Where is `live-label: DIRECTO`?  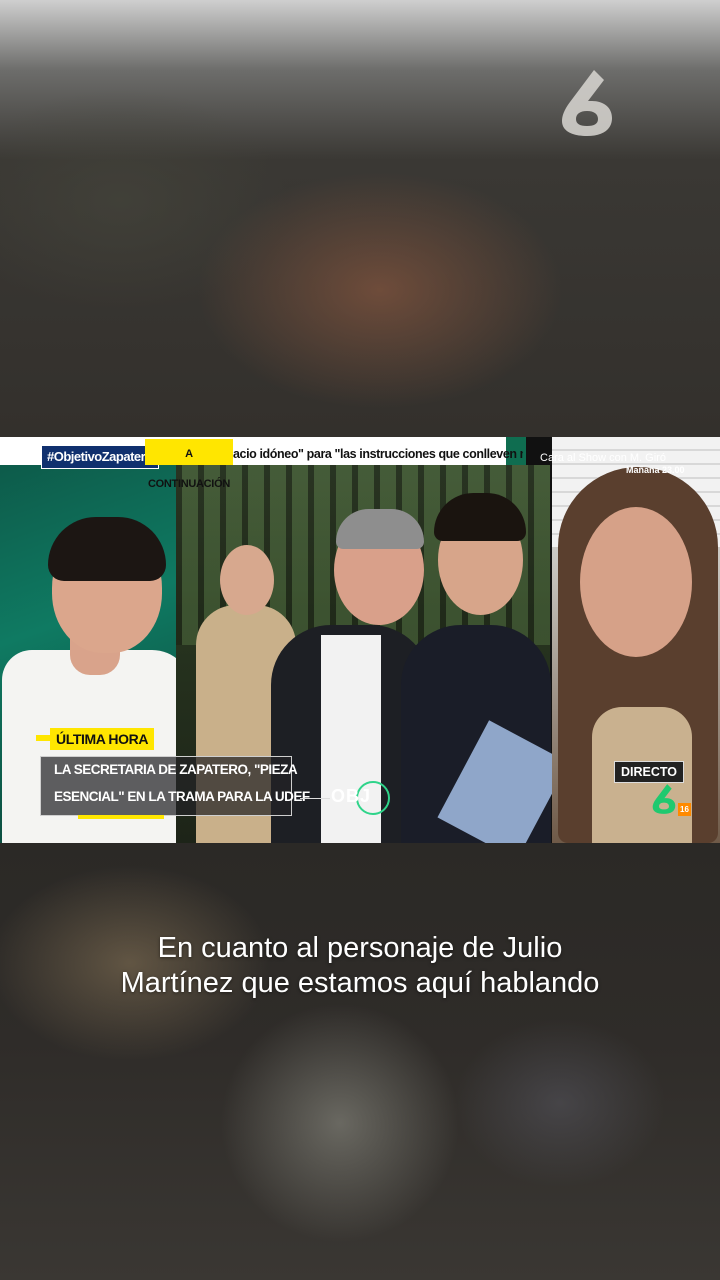 live-label: DIRECTO is located at coordinates (649, 772).